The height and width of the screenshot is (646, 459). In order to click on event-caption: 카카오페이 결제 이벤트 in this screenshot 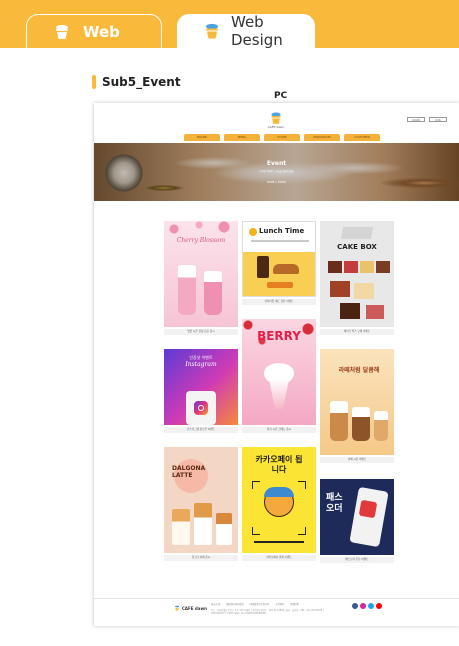, I will do `click(279, 558)`.